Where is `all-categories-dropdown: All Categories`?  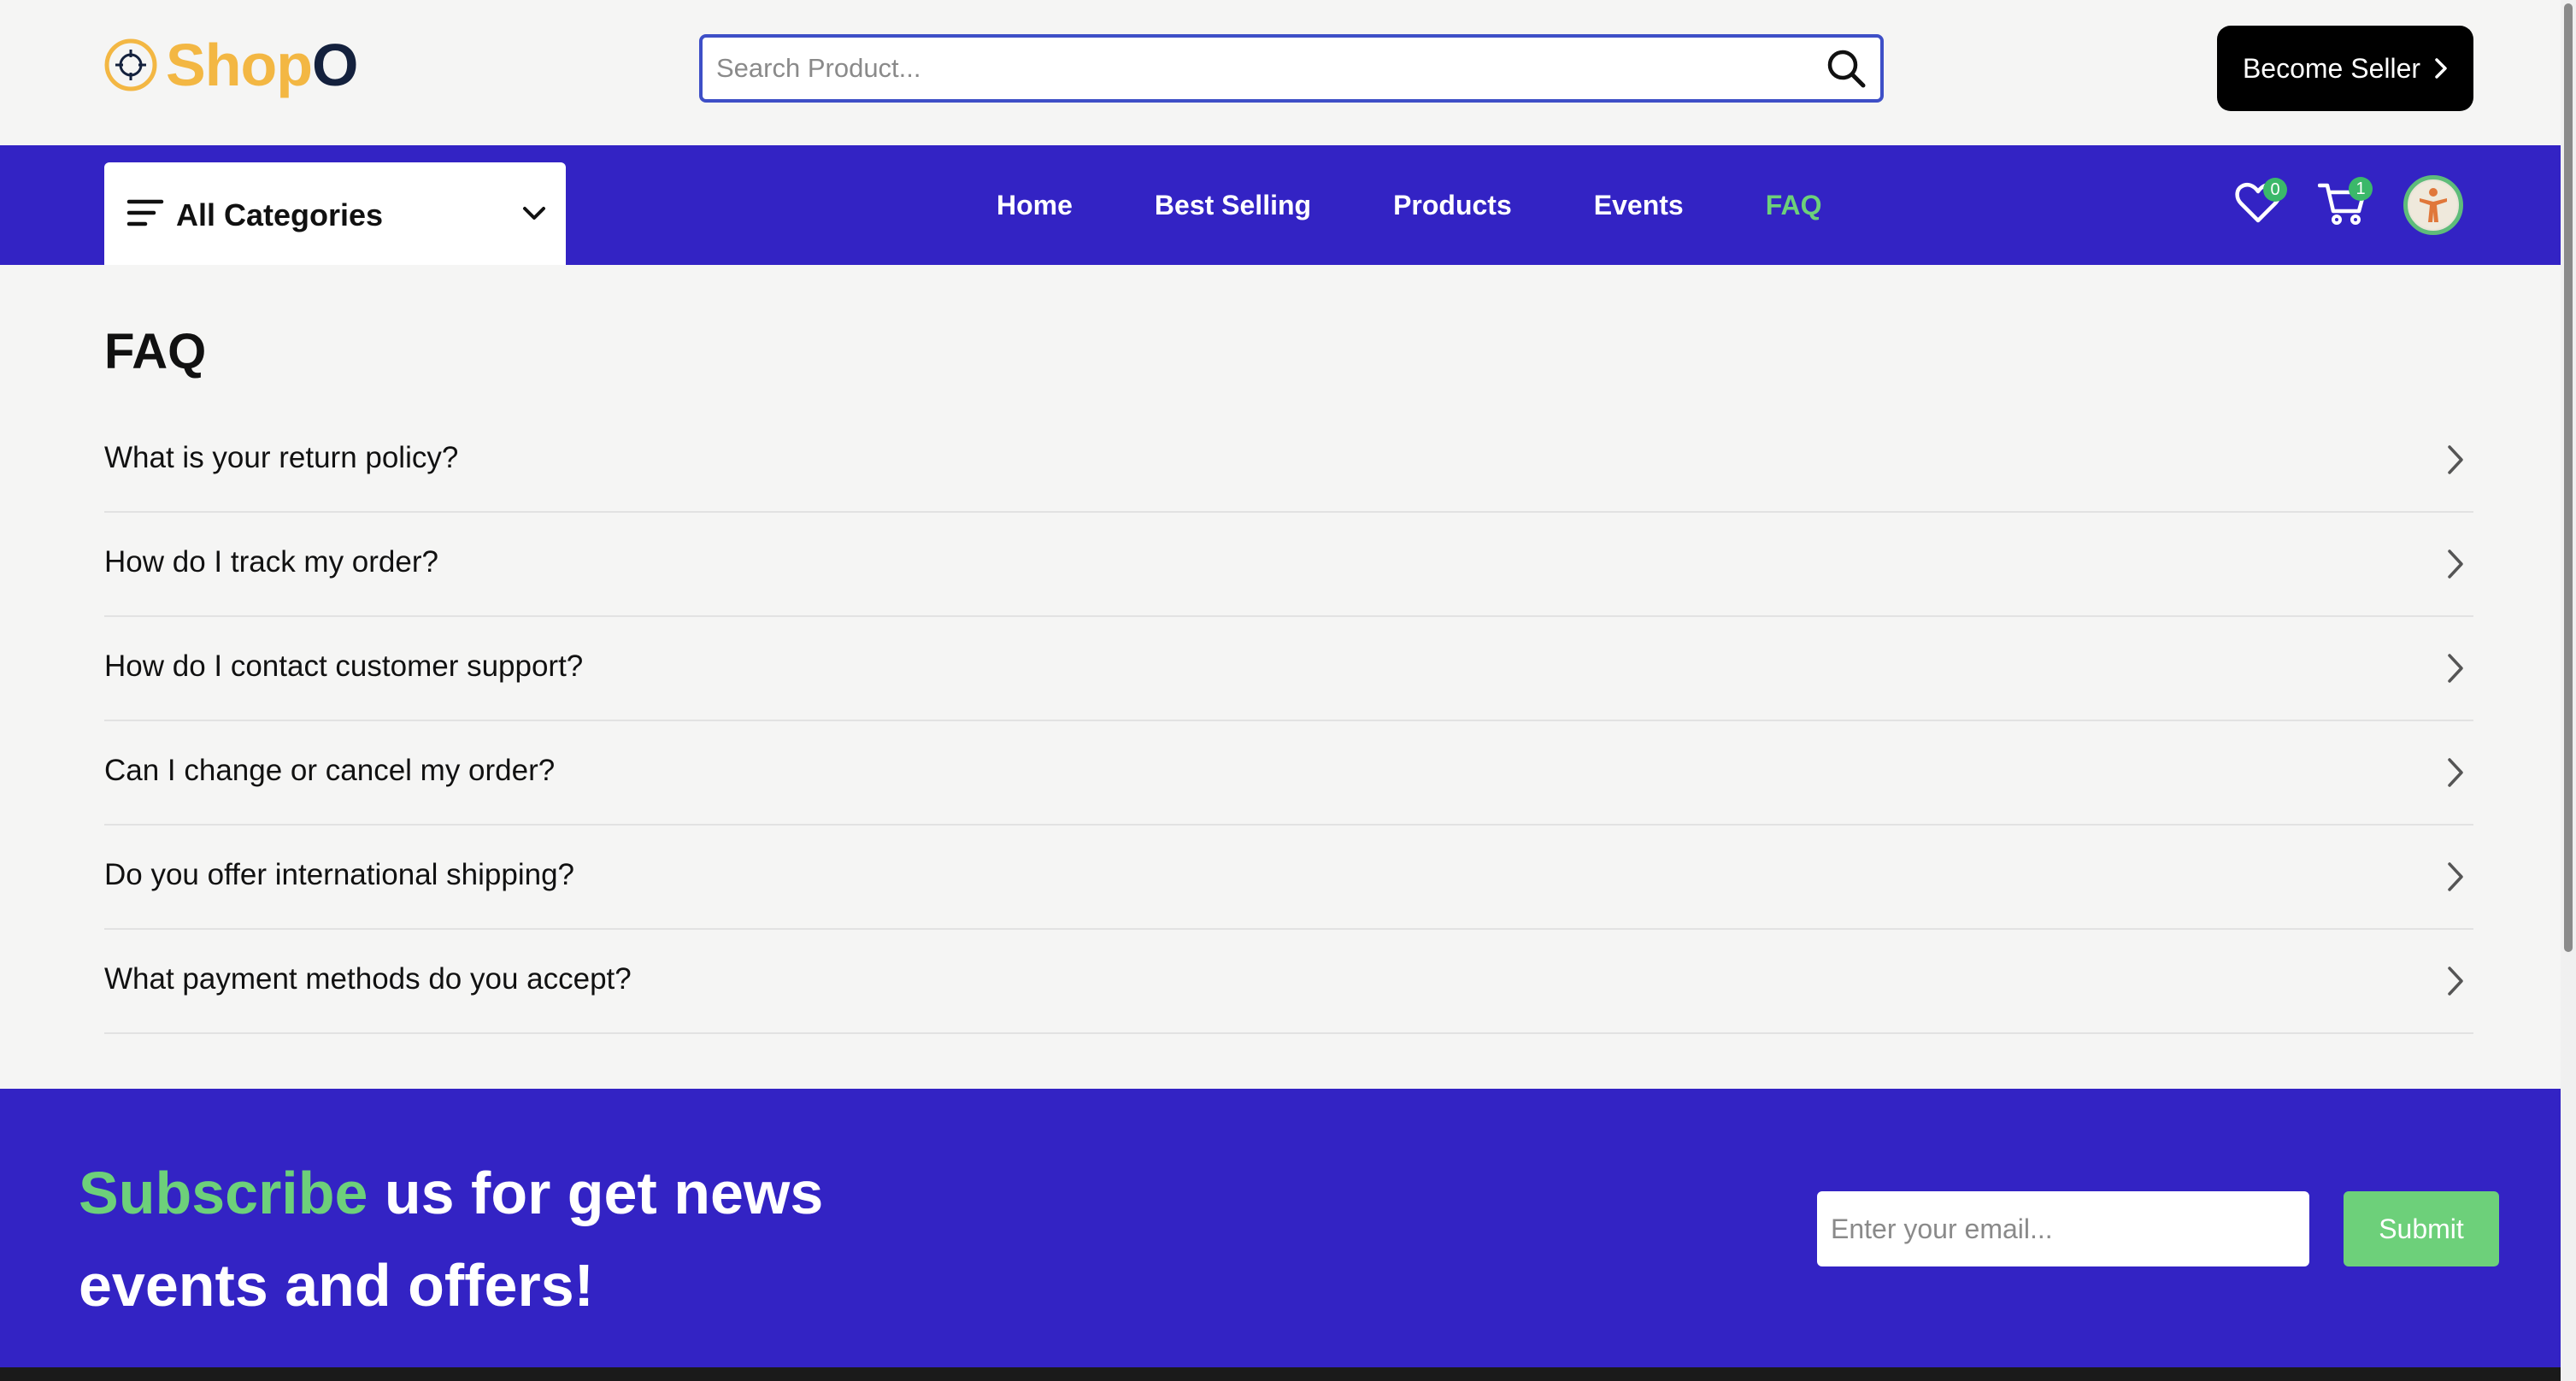 all-categories-dropdown: All Categories is located at coordinates (335, 213).